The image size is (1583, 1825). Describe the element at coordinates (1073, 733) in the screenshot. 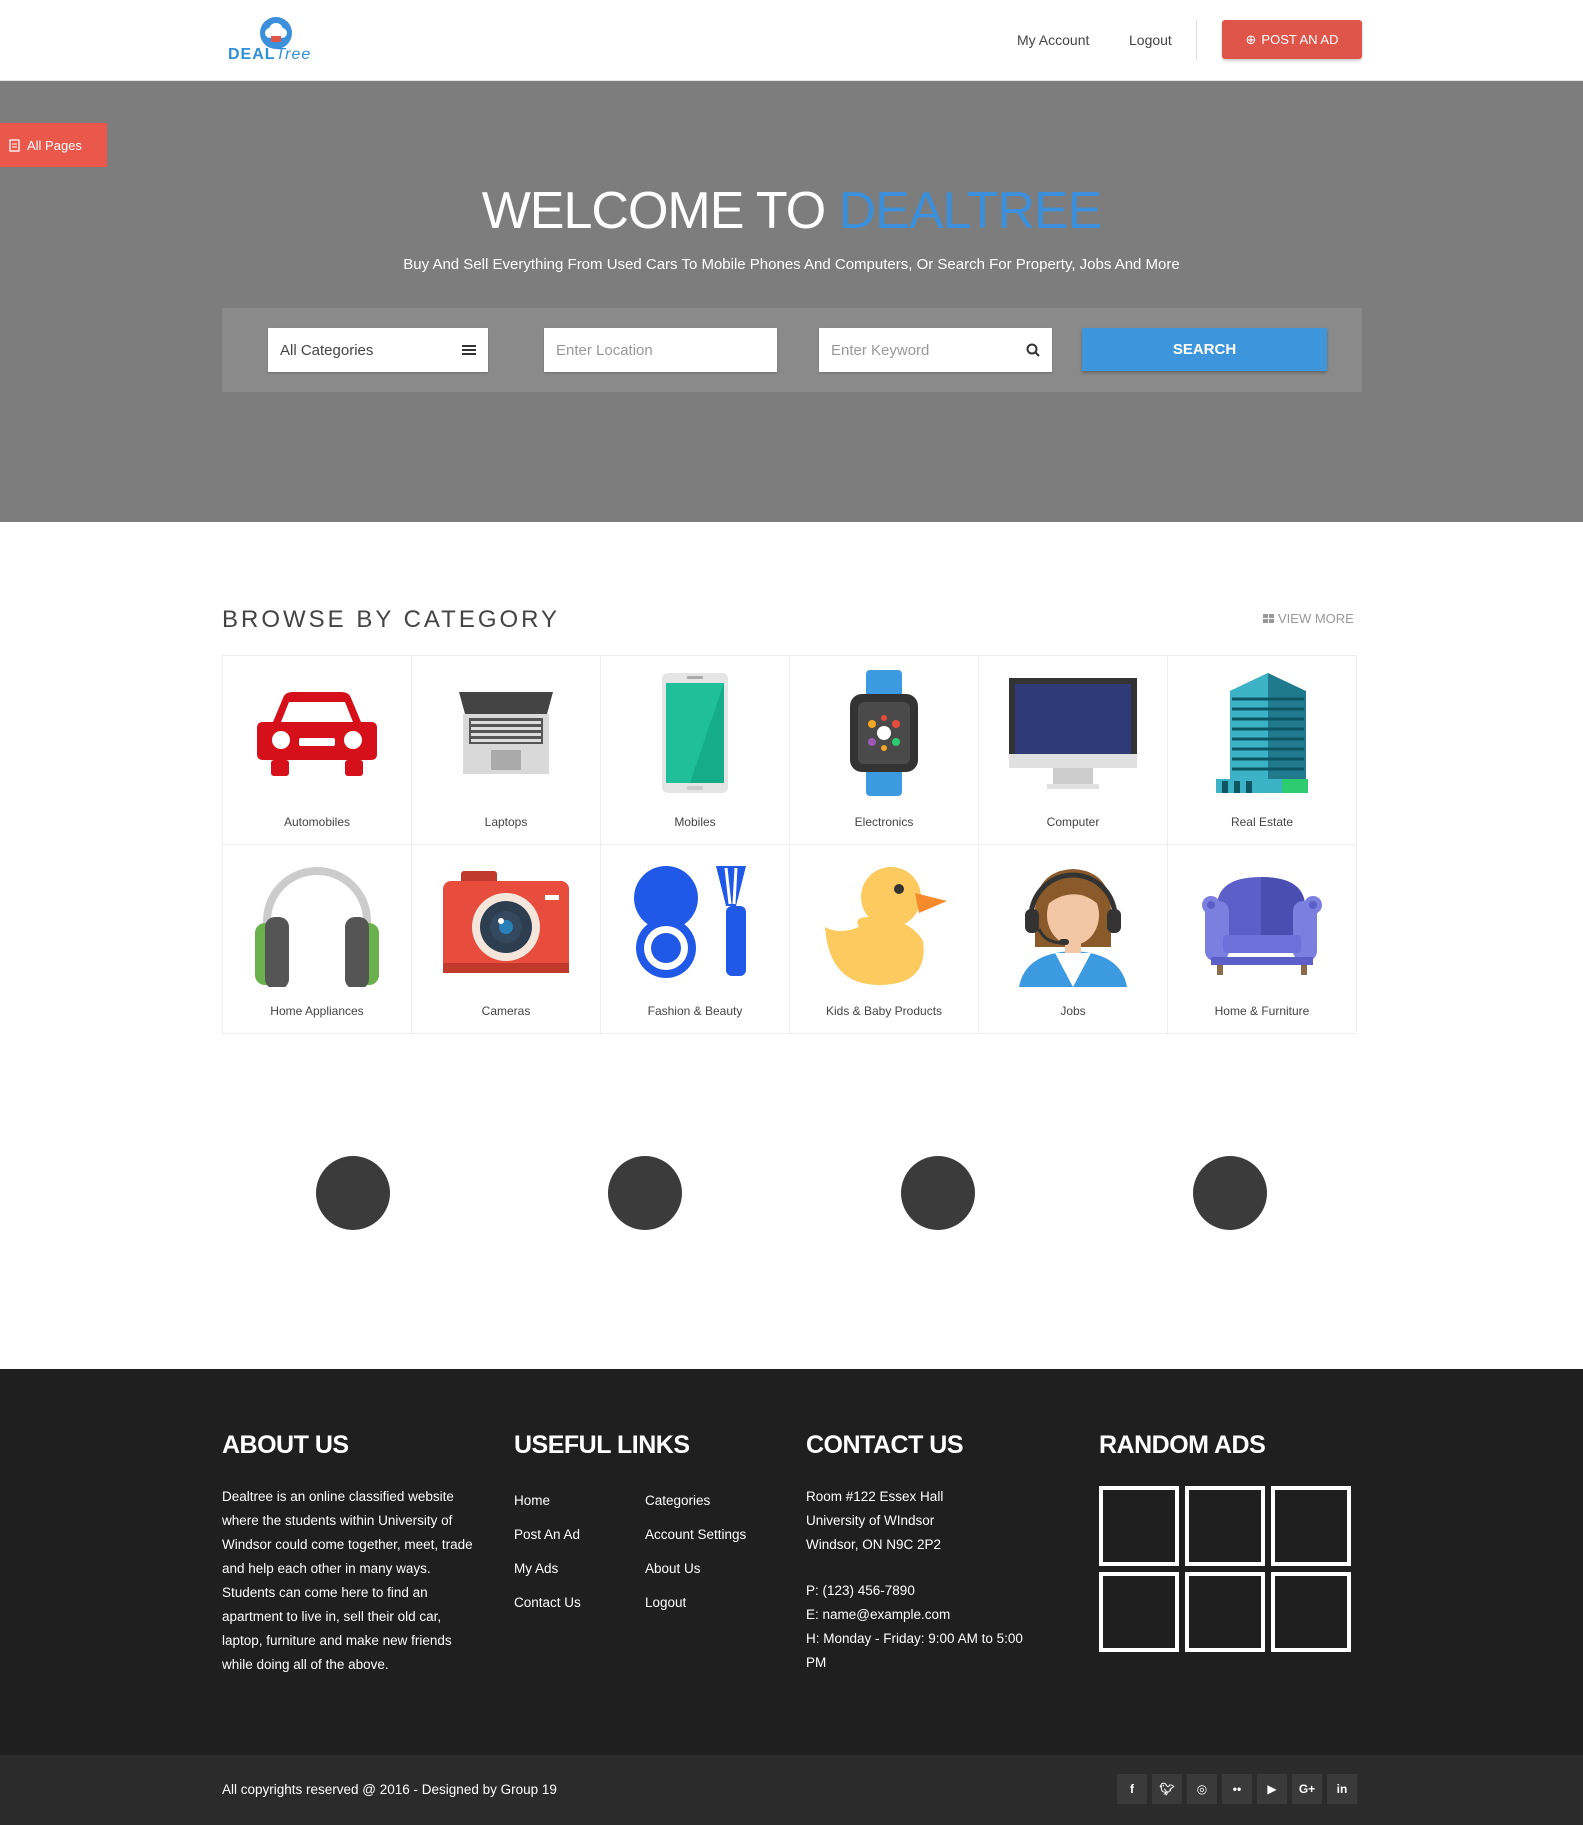

I see `monitor-icon` at that location.